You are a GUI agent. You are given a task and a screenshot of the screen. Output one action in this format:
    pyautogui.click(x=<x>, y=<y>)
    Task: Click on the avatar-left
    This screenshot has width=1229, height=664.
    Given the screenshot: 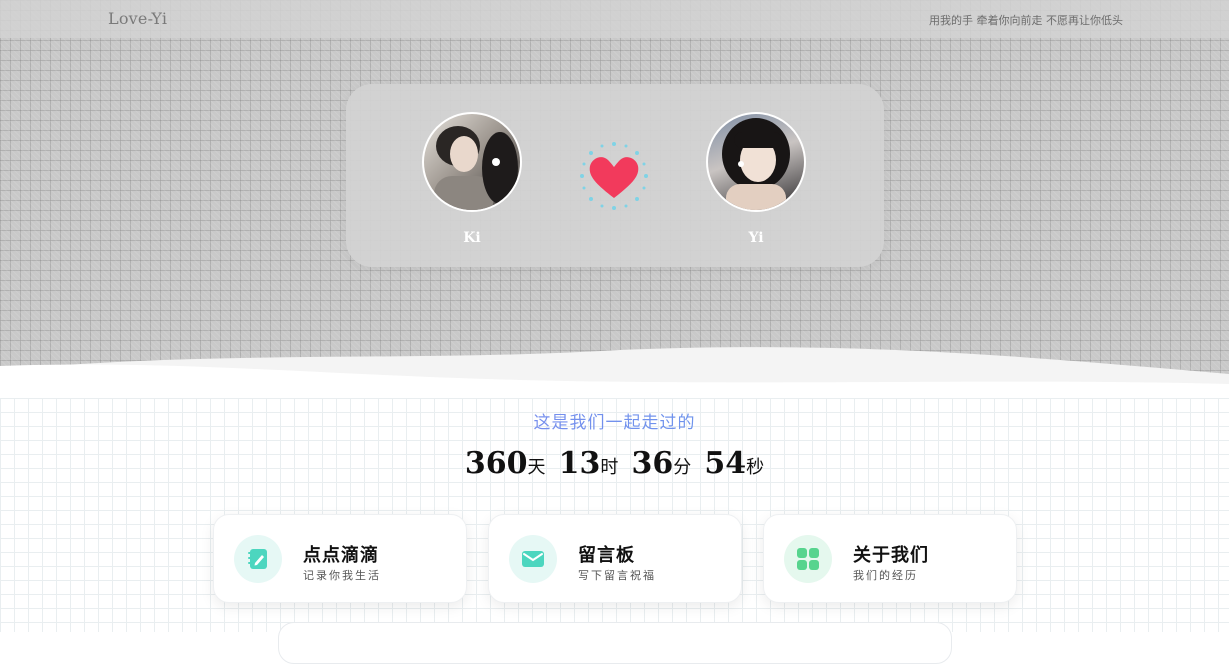 What is the action you would take?
    pyautogui.click(x=472, y=162)
    